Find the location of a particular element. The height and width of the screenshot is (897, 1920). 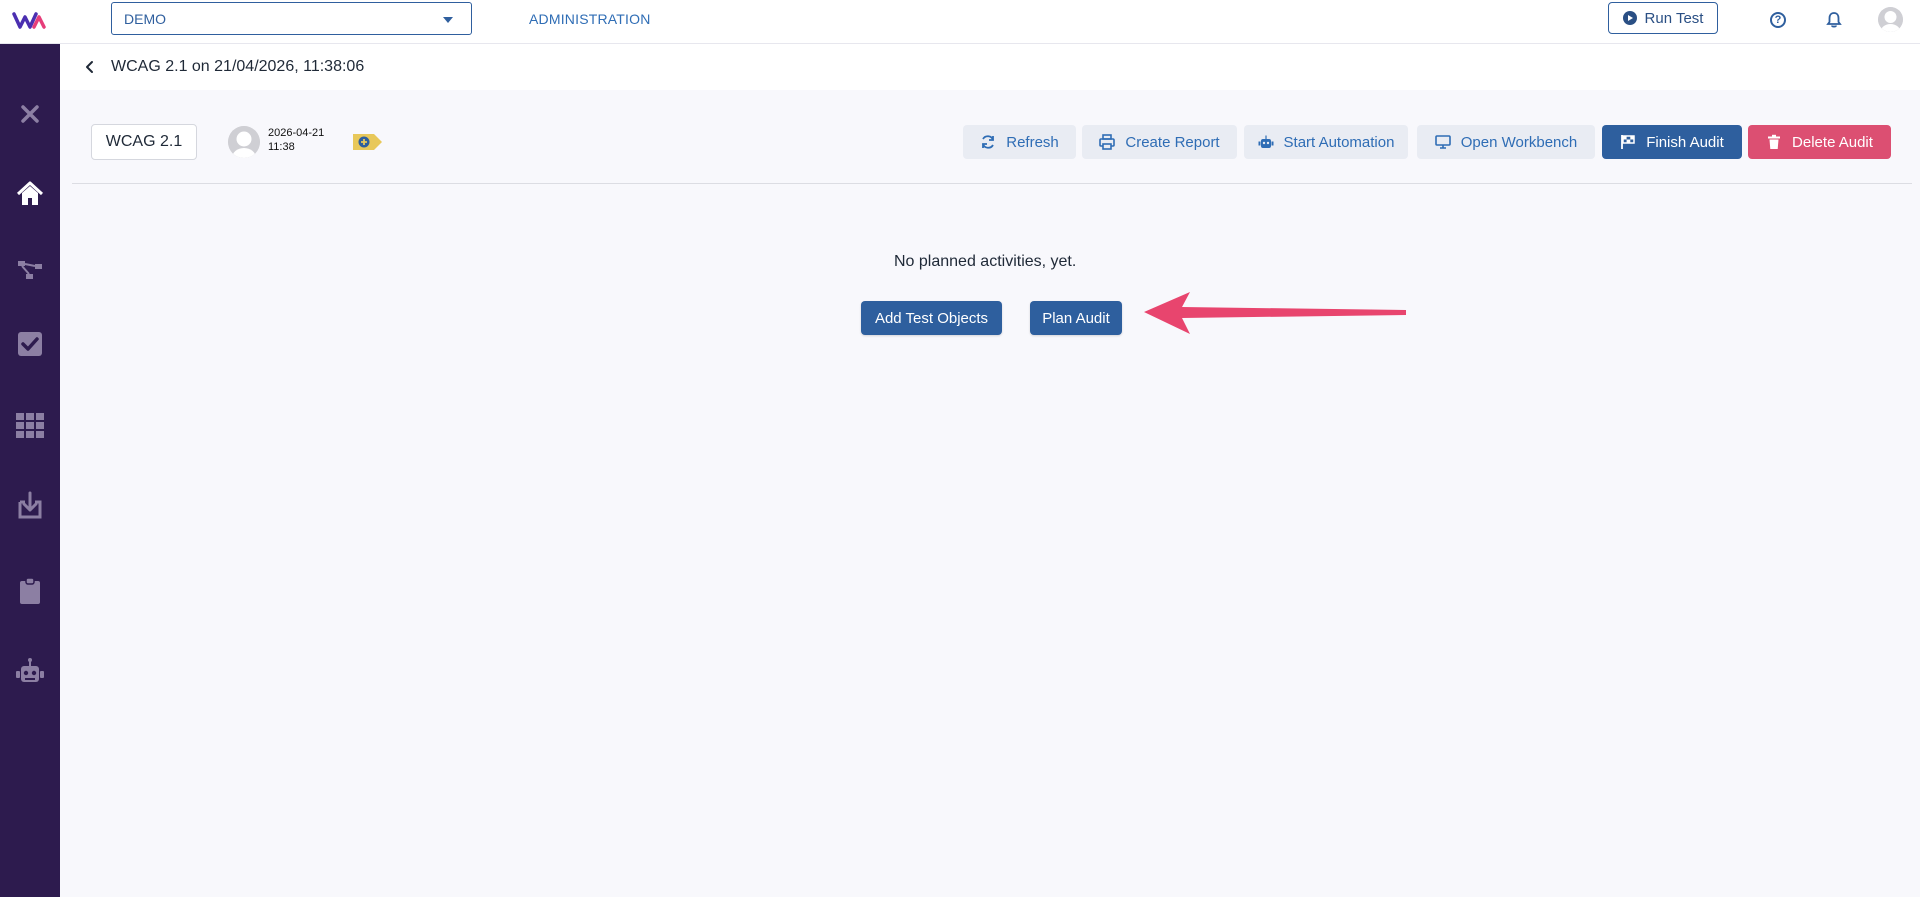

sidebar-item-import is located at coordinates (30, 505).